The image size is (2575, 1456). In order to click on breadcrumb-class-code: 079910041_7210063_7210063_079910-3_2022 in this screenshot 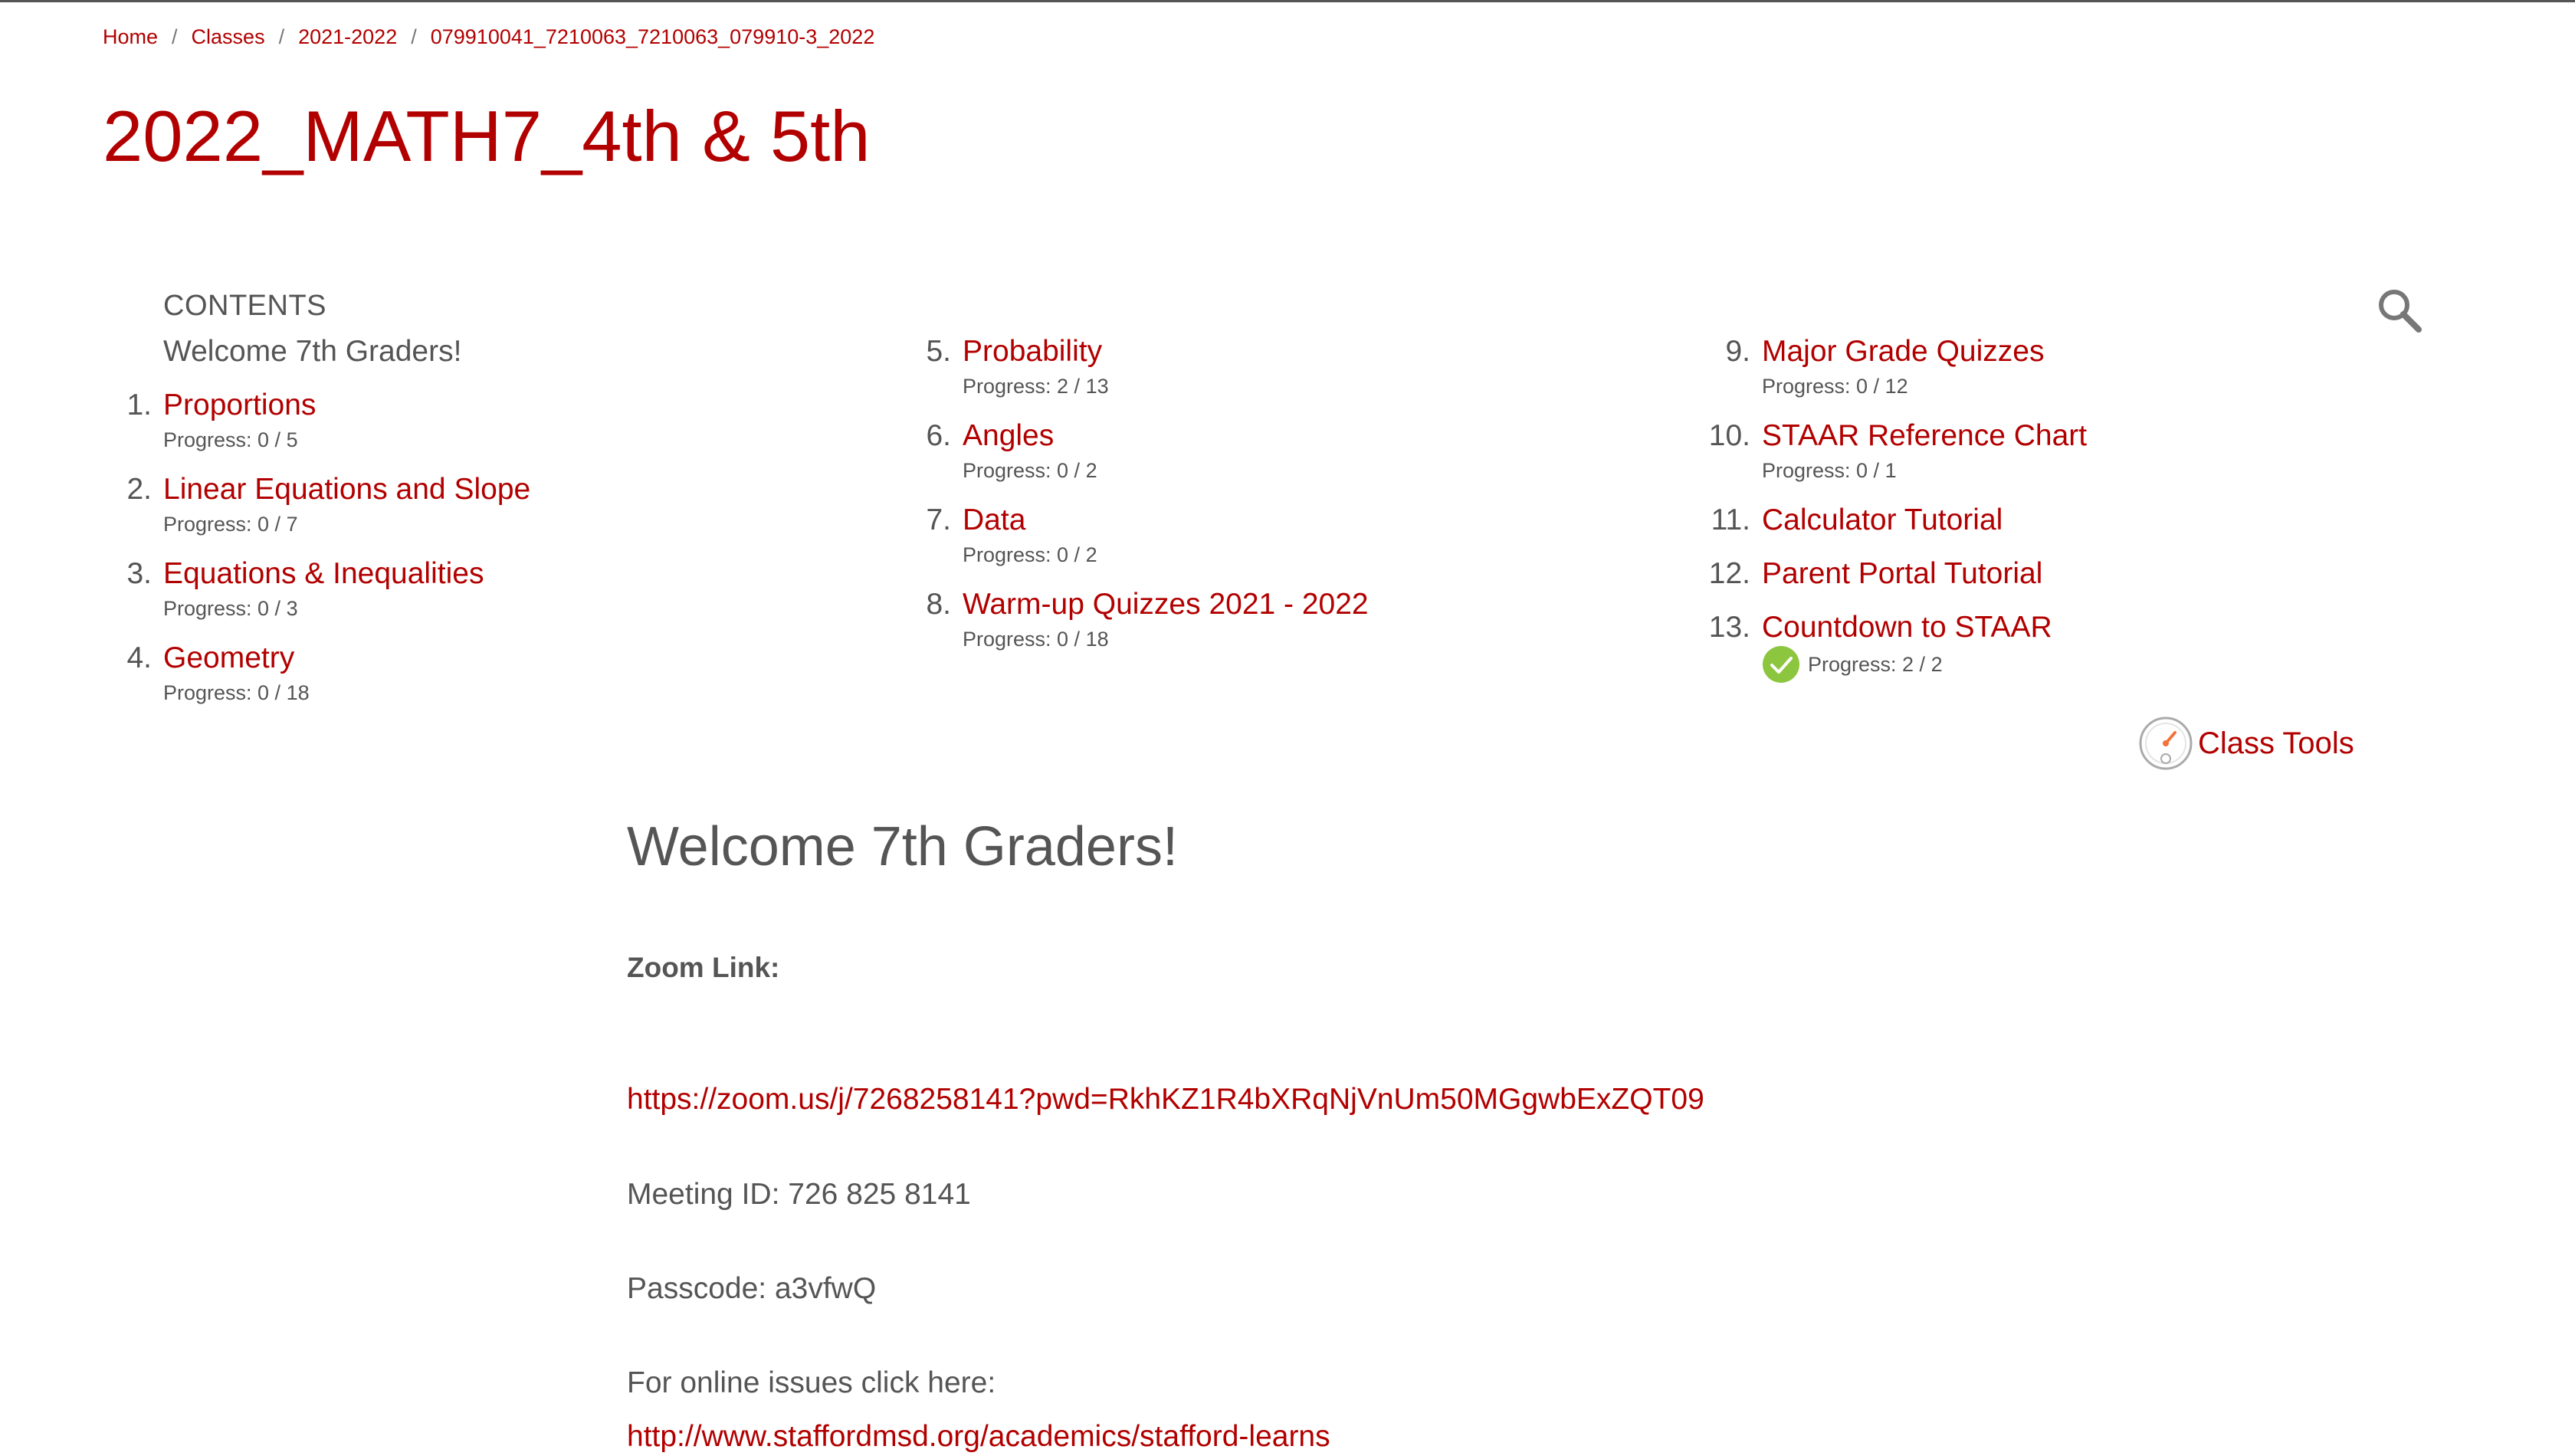, I will do `click(653, 36)`.